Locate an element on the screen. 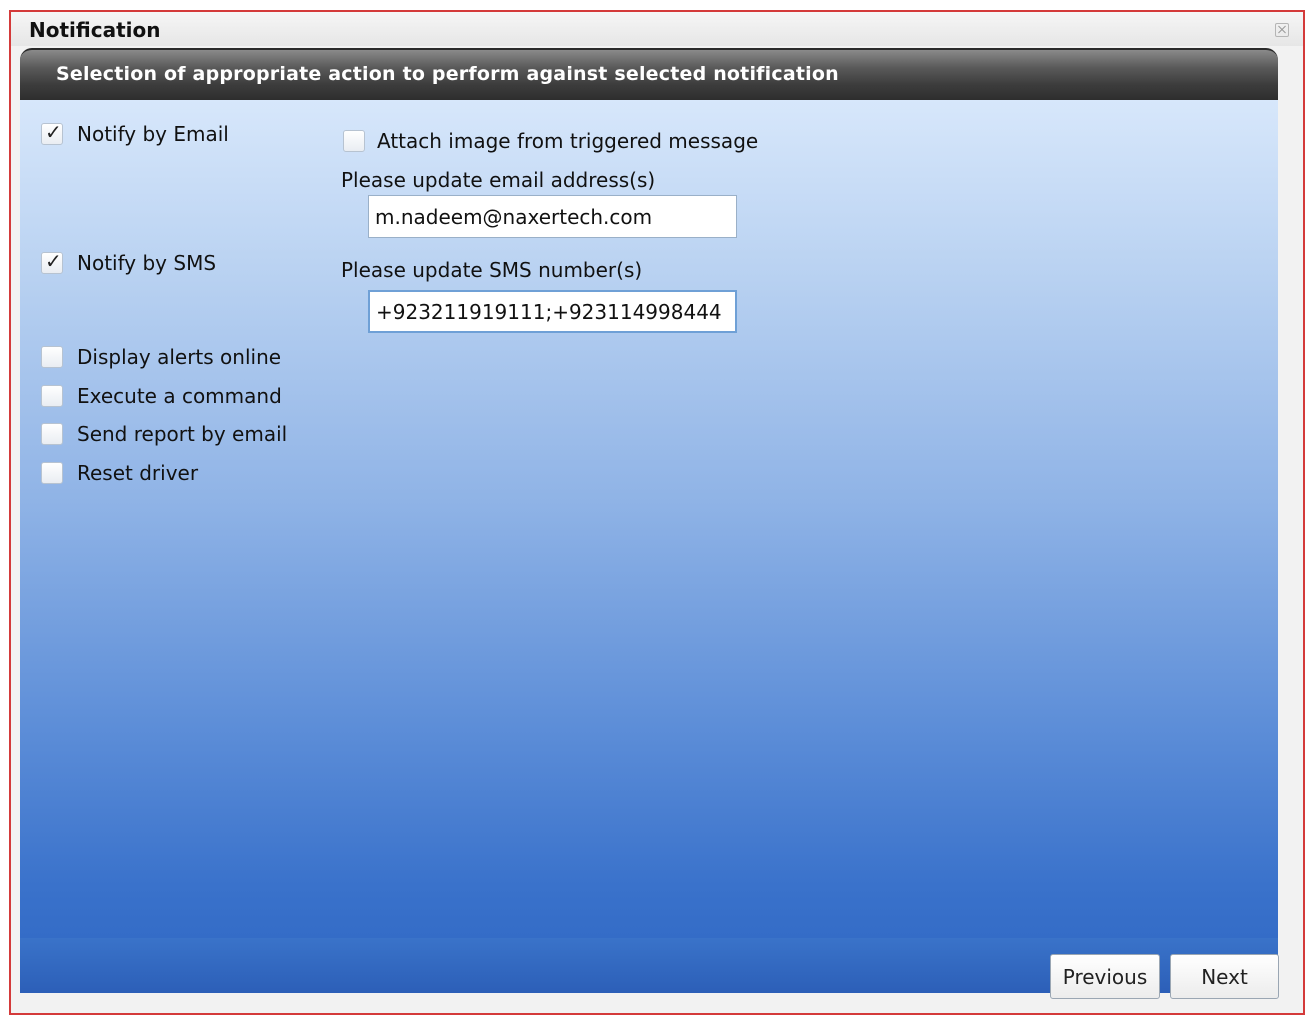  dialog-titlebar: Notification is located at coordinates (657, 29).